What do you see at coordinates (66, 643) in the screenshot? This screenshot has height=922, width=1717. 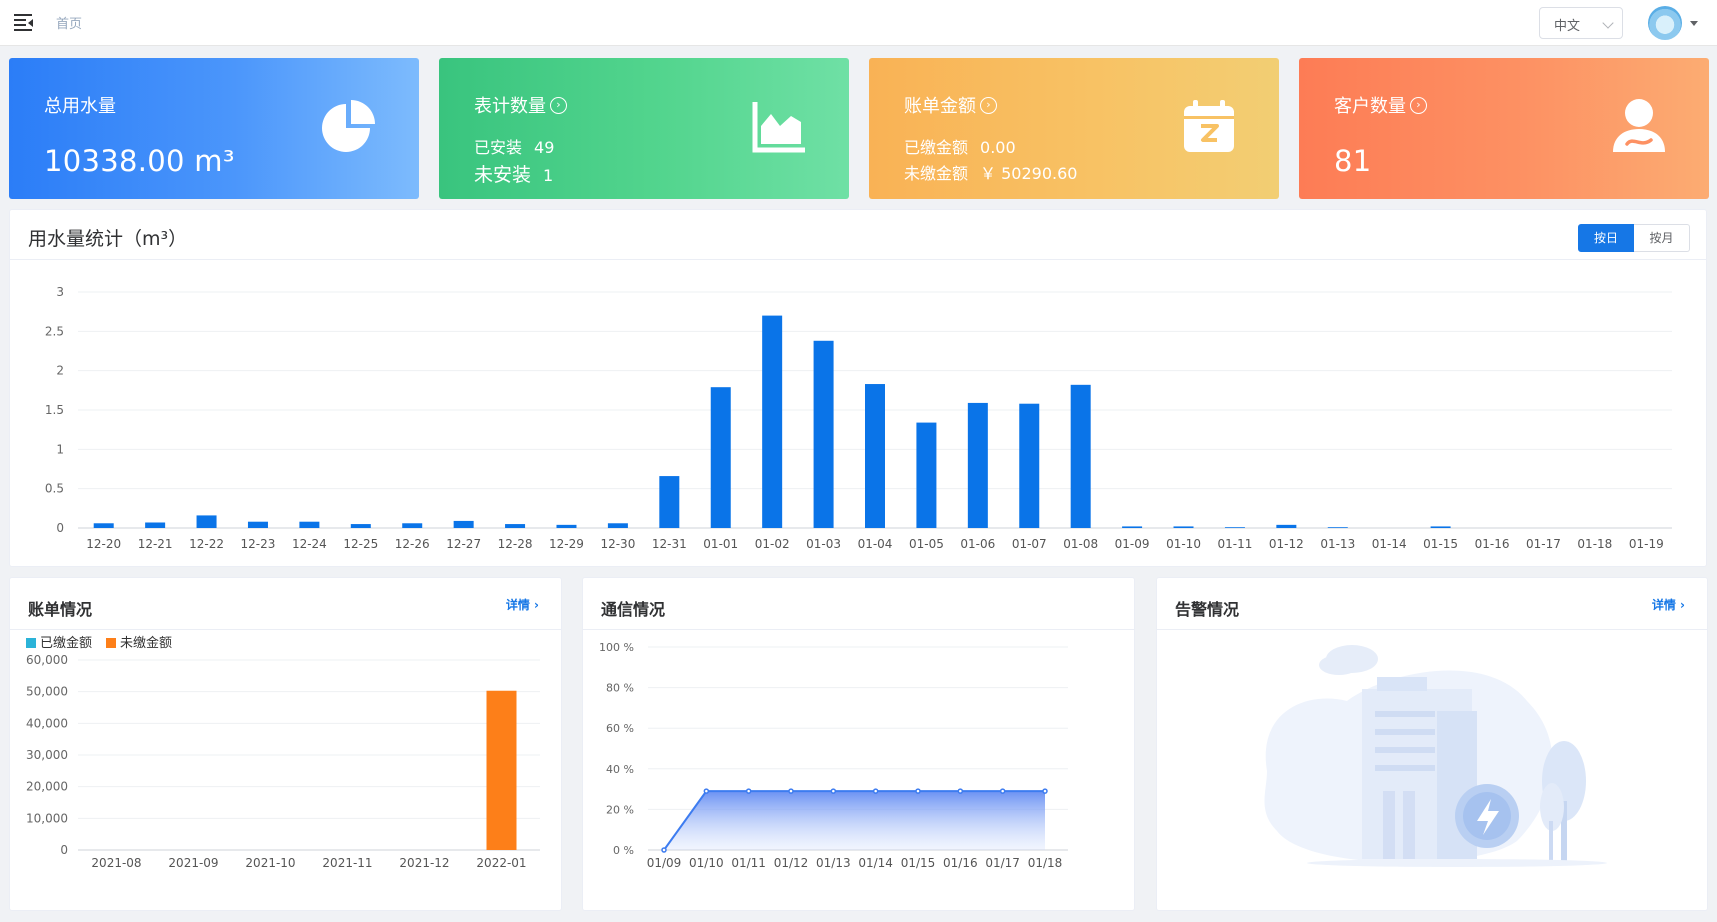 I see `legend-label-paid: 已缴金额` at bounding box center [66, 643].